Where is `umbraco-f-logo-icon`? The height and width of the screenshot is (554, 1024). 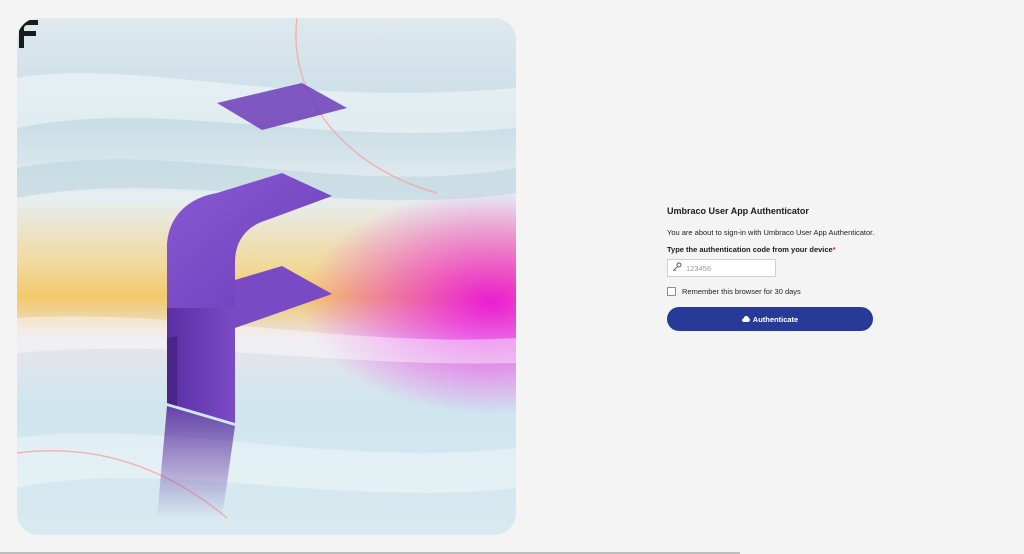
umbraco-f-logo-icon is located at coordinates (28, 34).